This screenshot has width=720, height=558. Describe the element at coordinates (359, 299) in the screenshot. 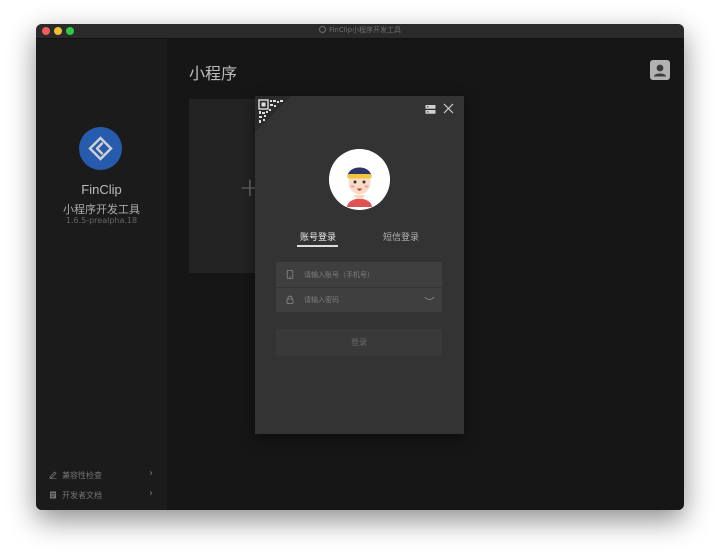

I see `password-field: 请输入密码` at that location.